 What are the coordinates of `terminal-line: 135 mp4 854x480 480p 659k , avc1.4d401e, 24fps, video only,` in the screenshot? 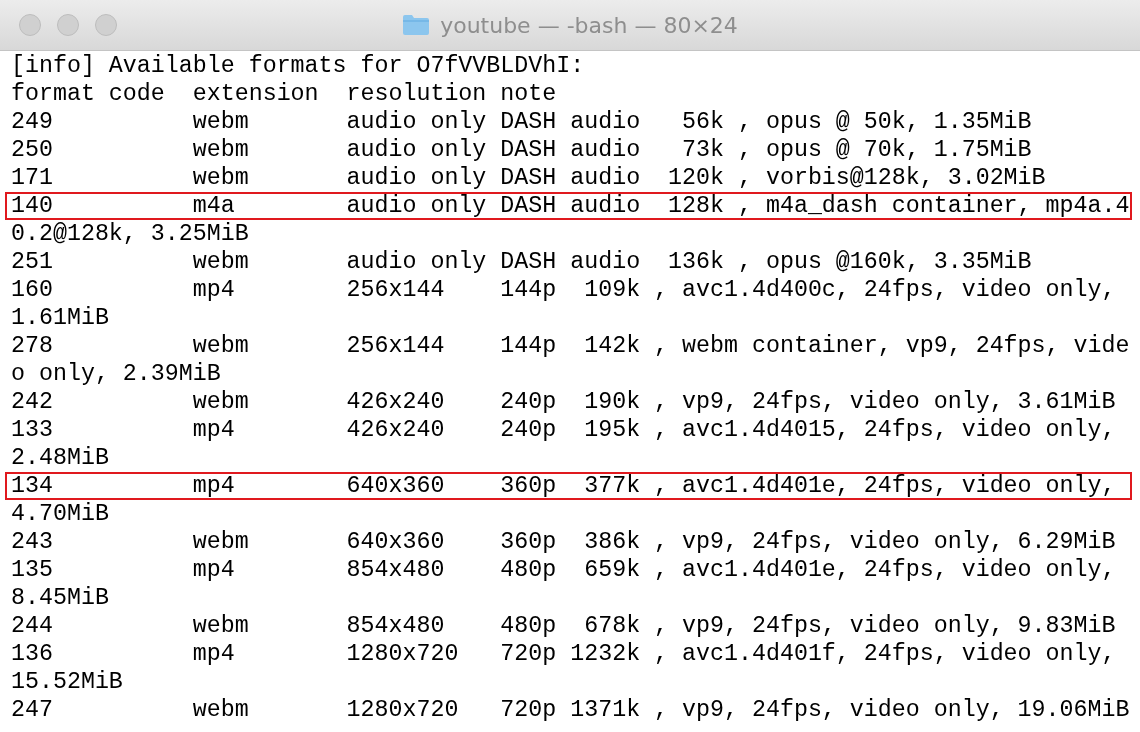 It's located at (563, 570).